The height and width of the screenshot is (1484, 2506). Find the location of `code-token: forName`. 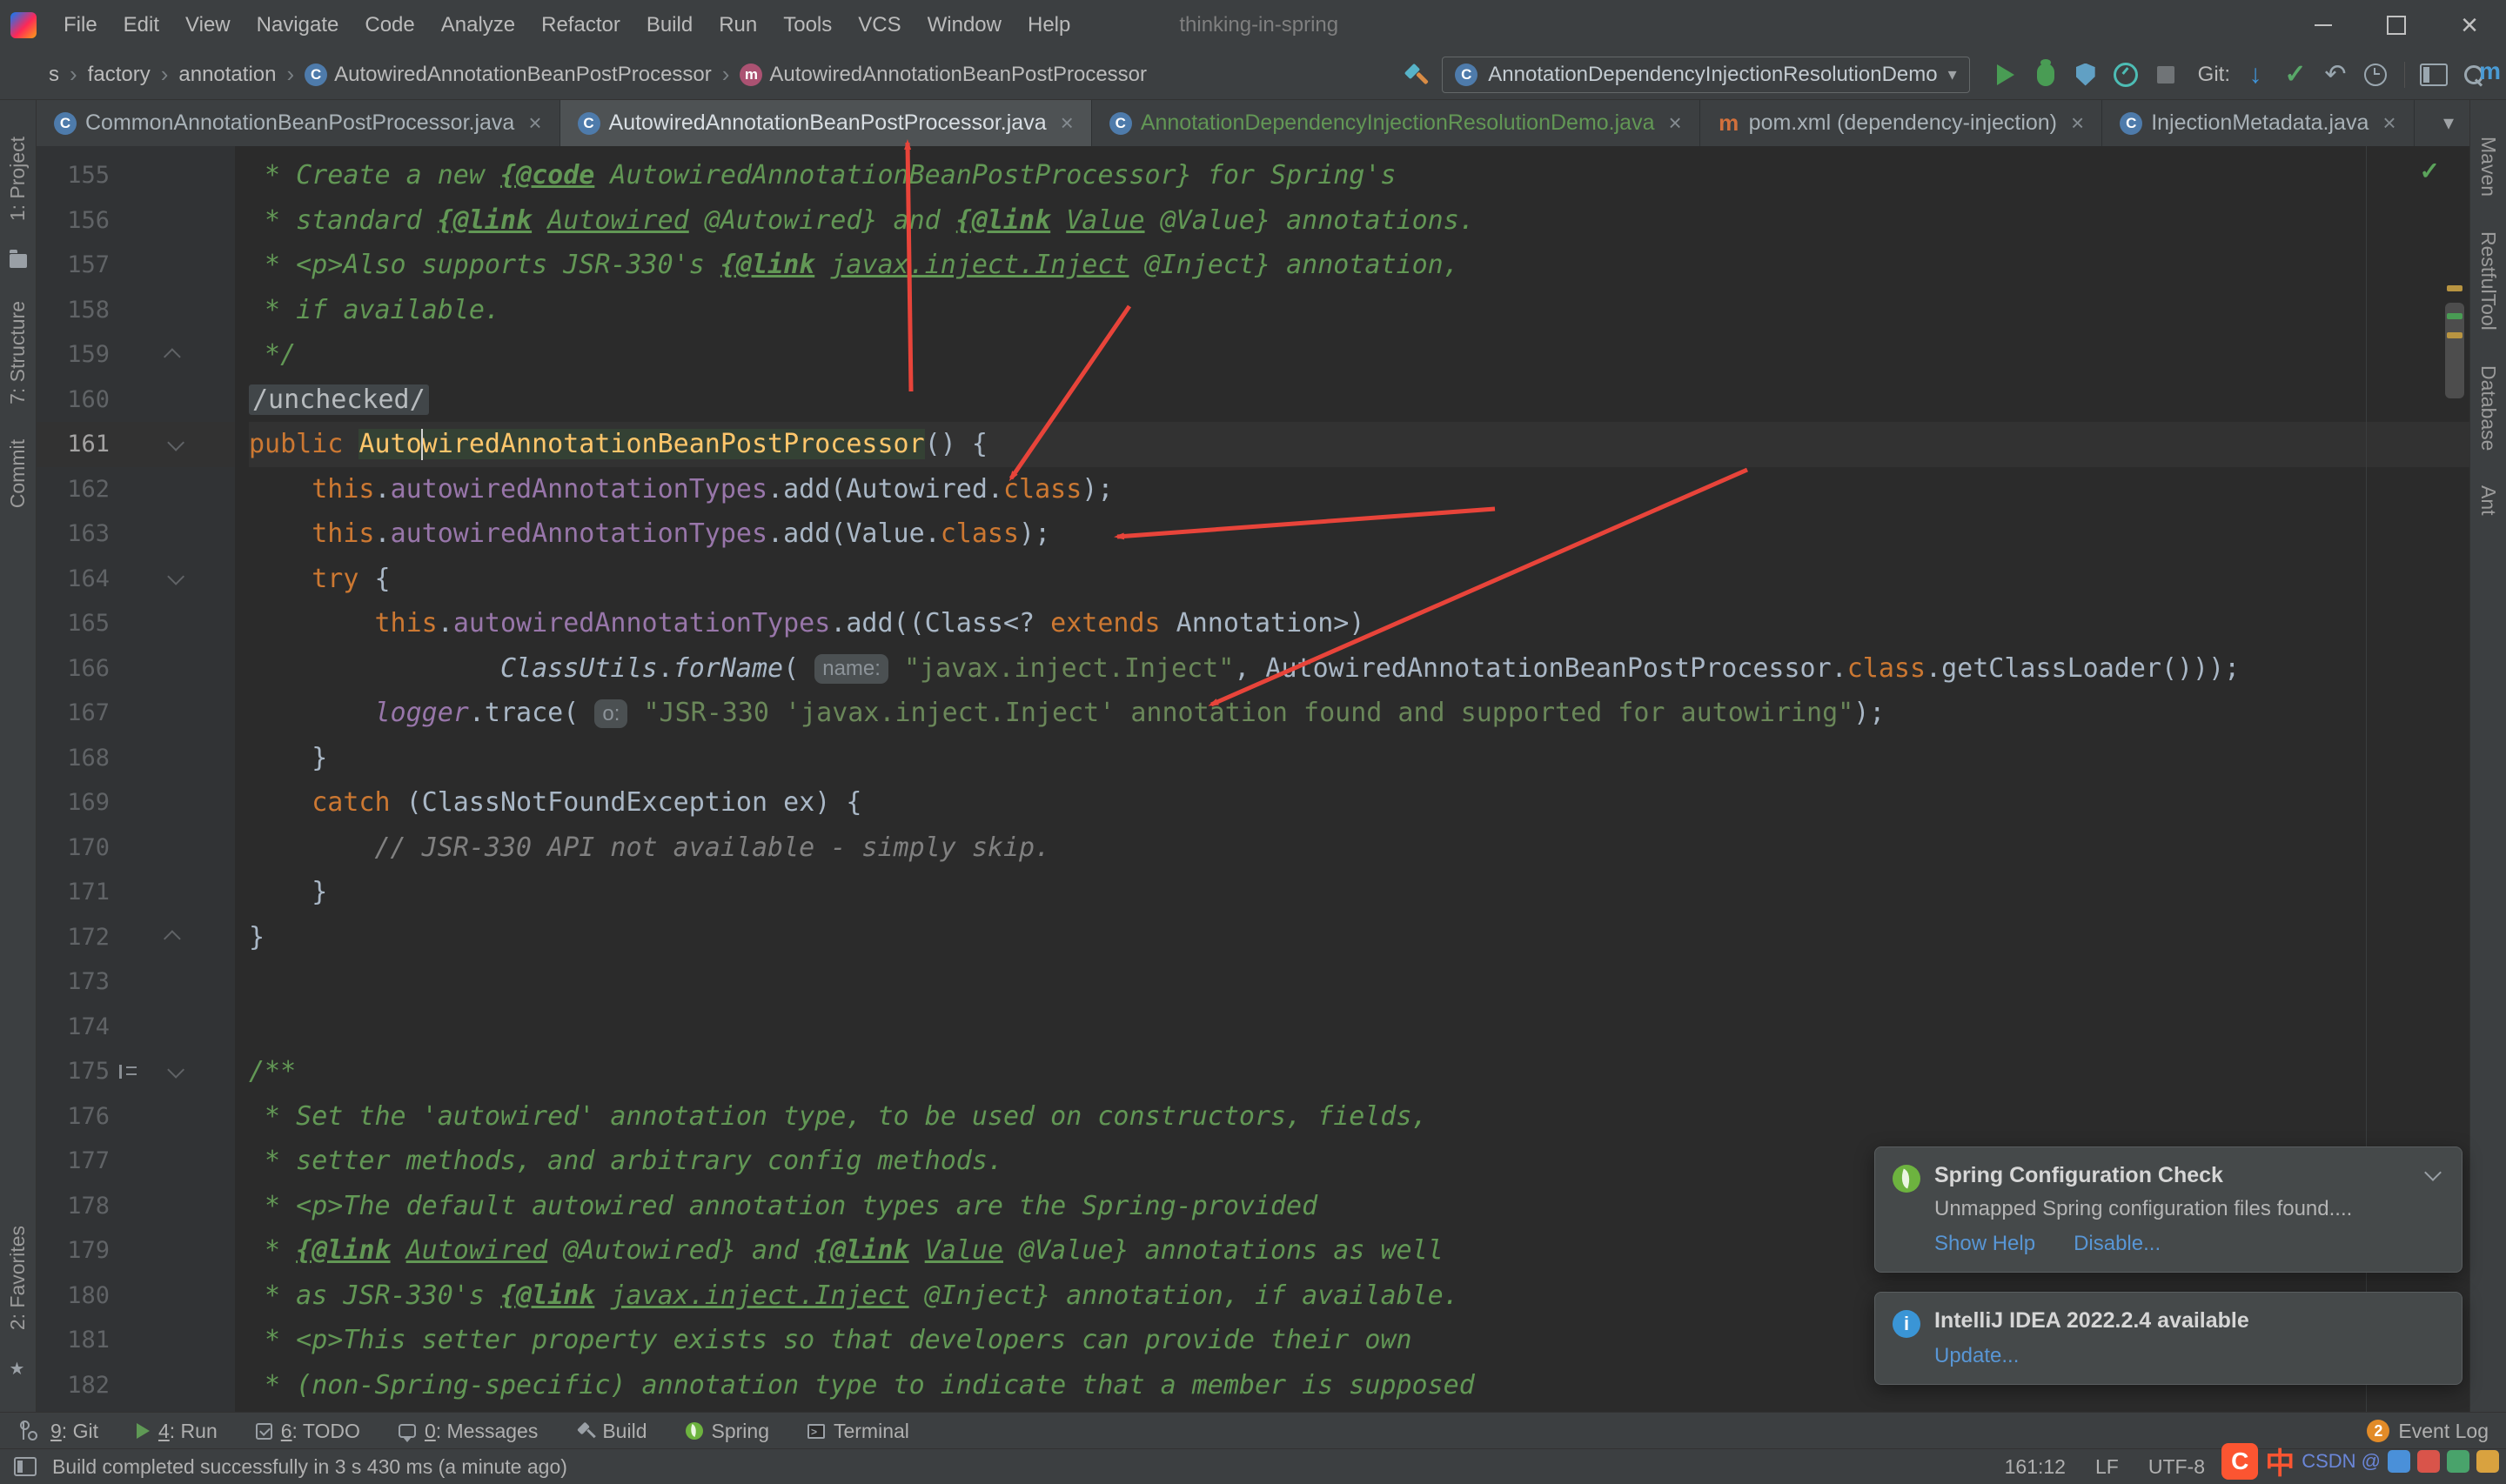

code-token: forName is located at coordinates (728, 668).